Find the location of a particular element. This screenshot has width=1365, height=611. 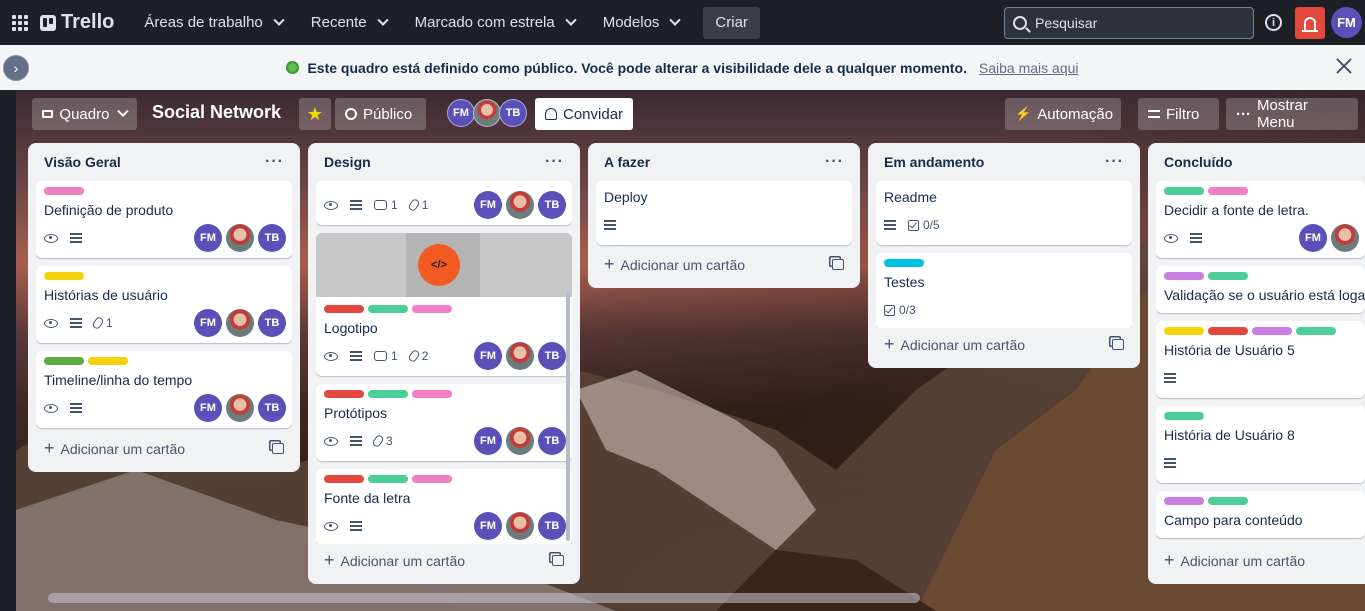

list-title: Em andamento is located at coordinates (934, 162).